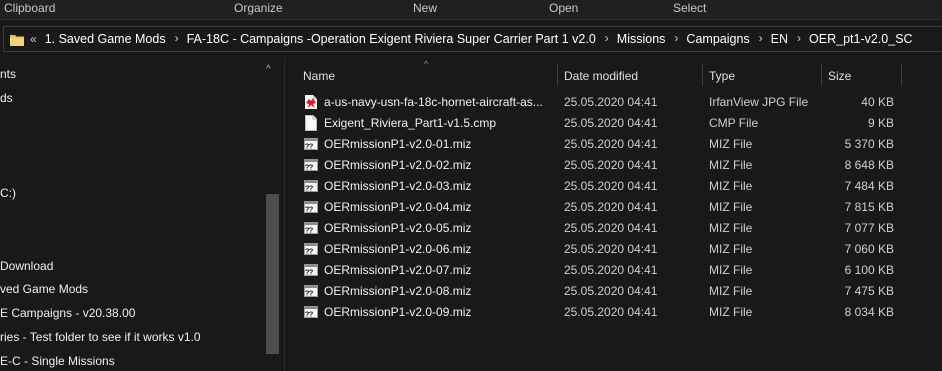  I want to click on file-name: OERmissionP1-v2.0-09.miz, so click(397, 312).